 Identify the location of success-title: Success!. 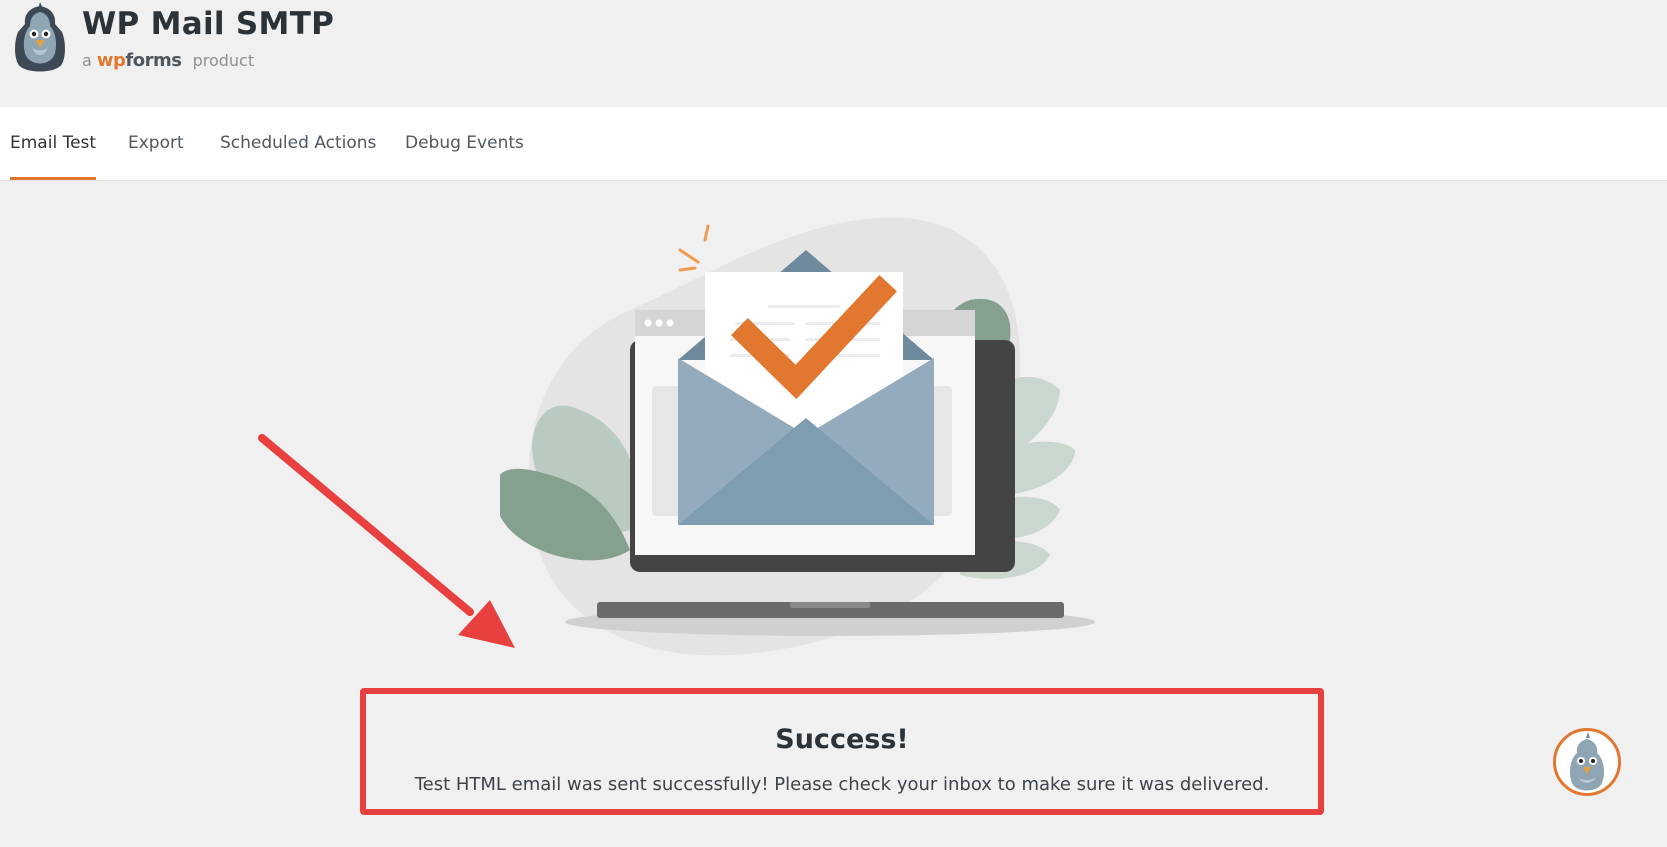
(842, 739).